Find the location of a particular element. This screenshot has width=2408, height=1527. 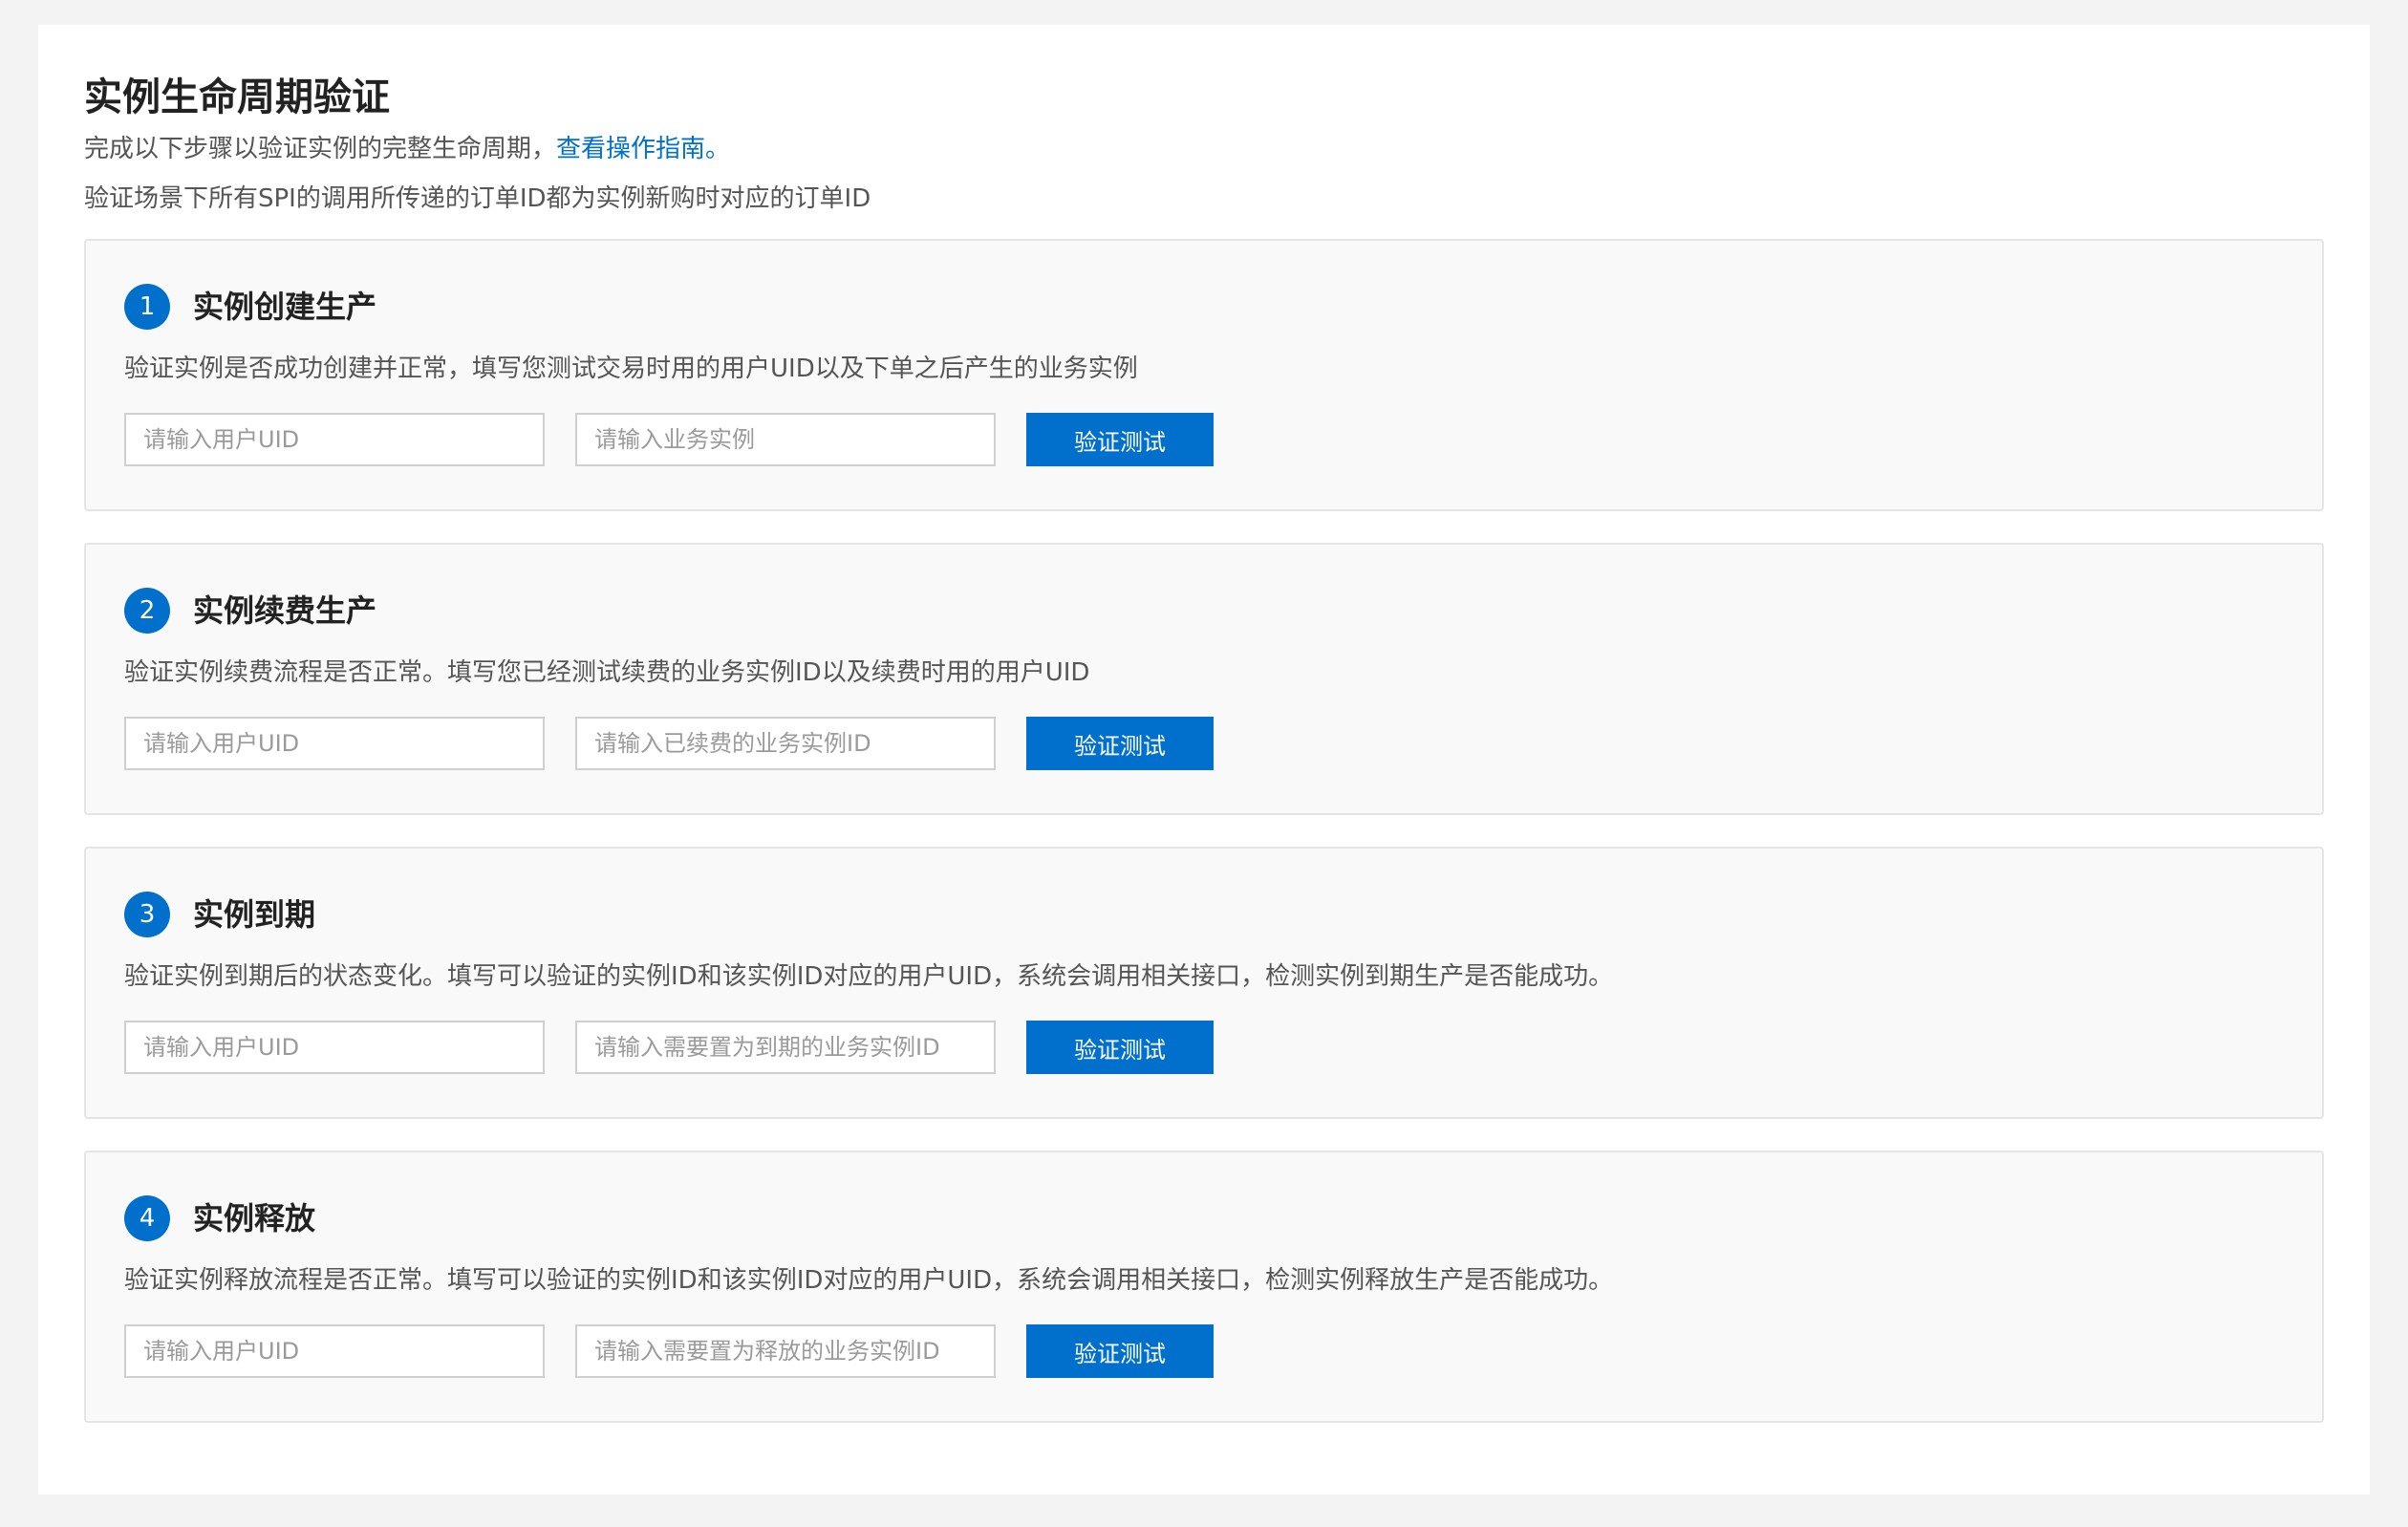

step-title: 实例到期 is located at coordinates (255, 915).